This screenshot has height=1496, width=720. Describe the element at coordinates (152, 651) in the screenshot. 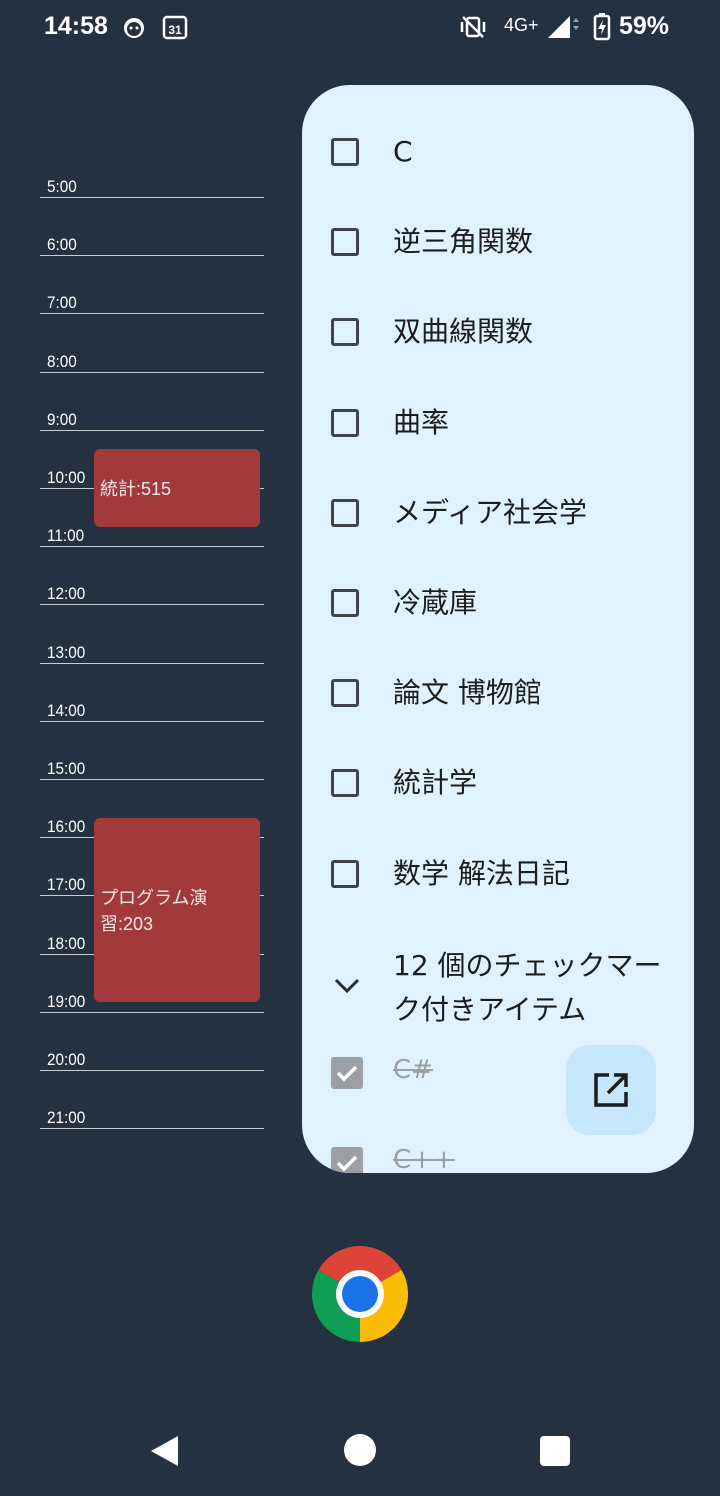

I see `hour-row: 13:00` at that location.